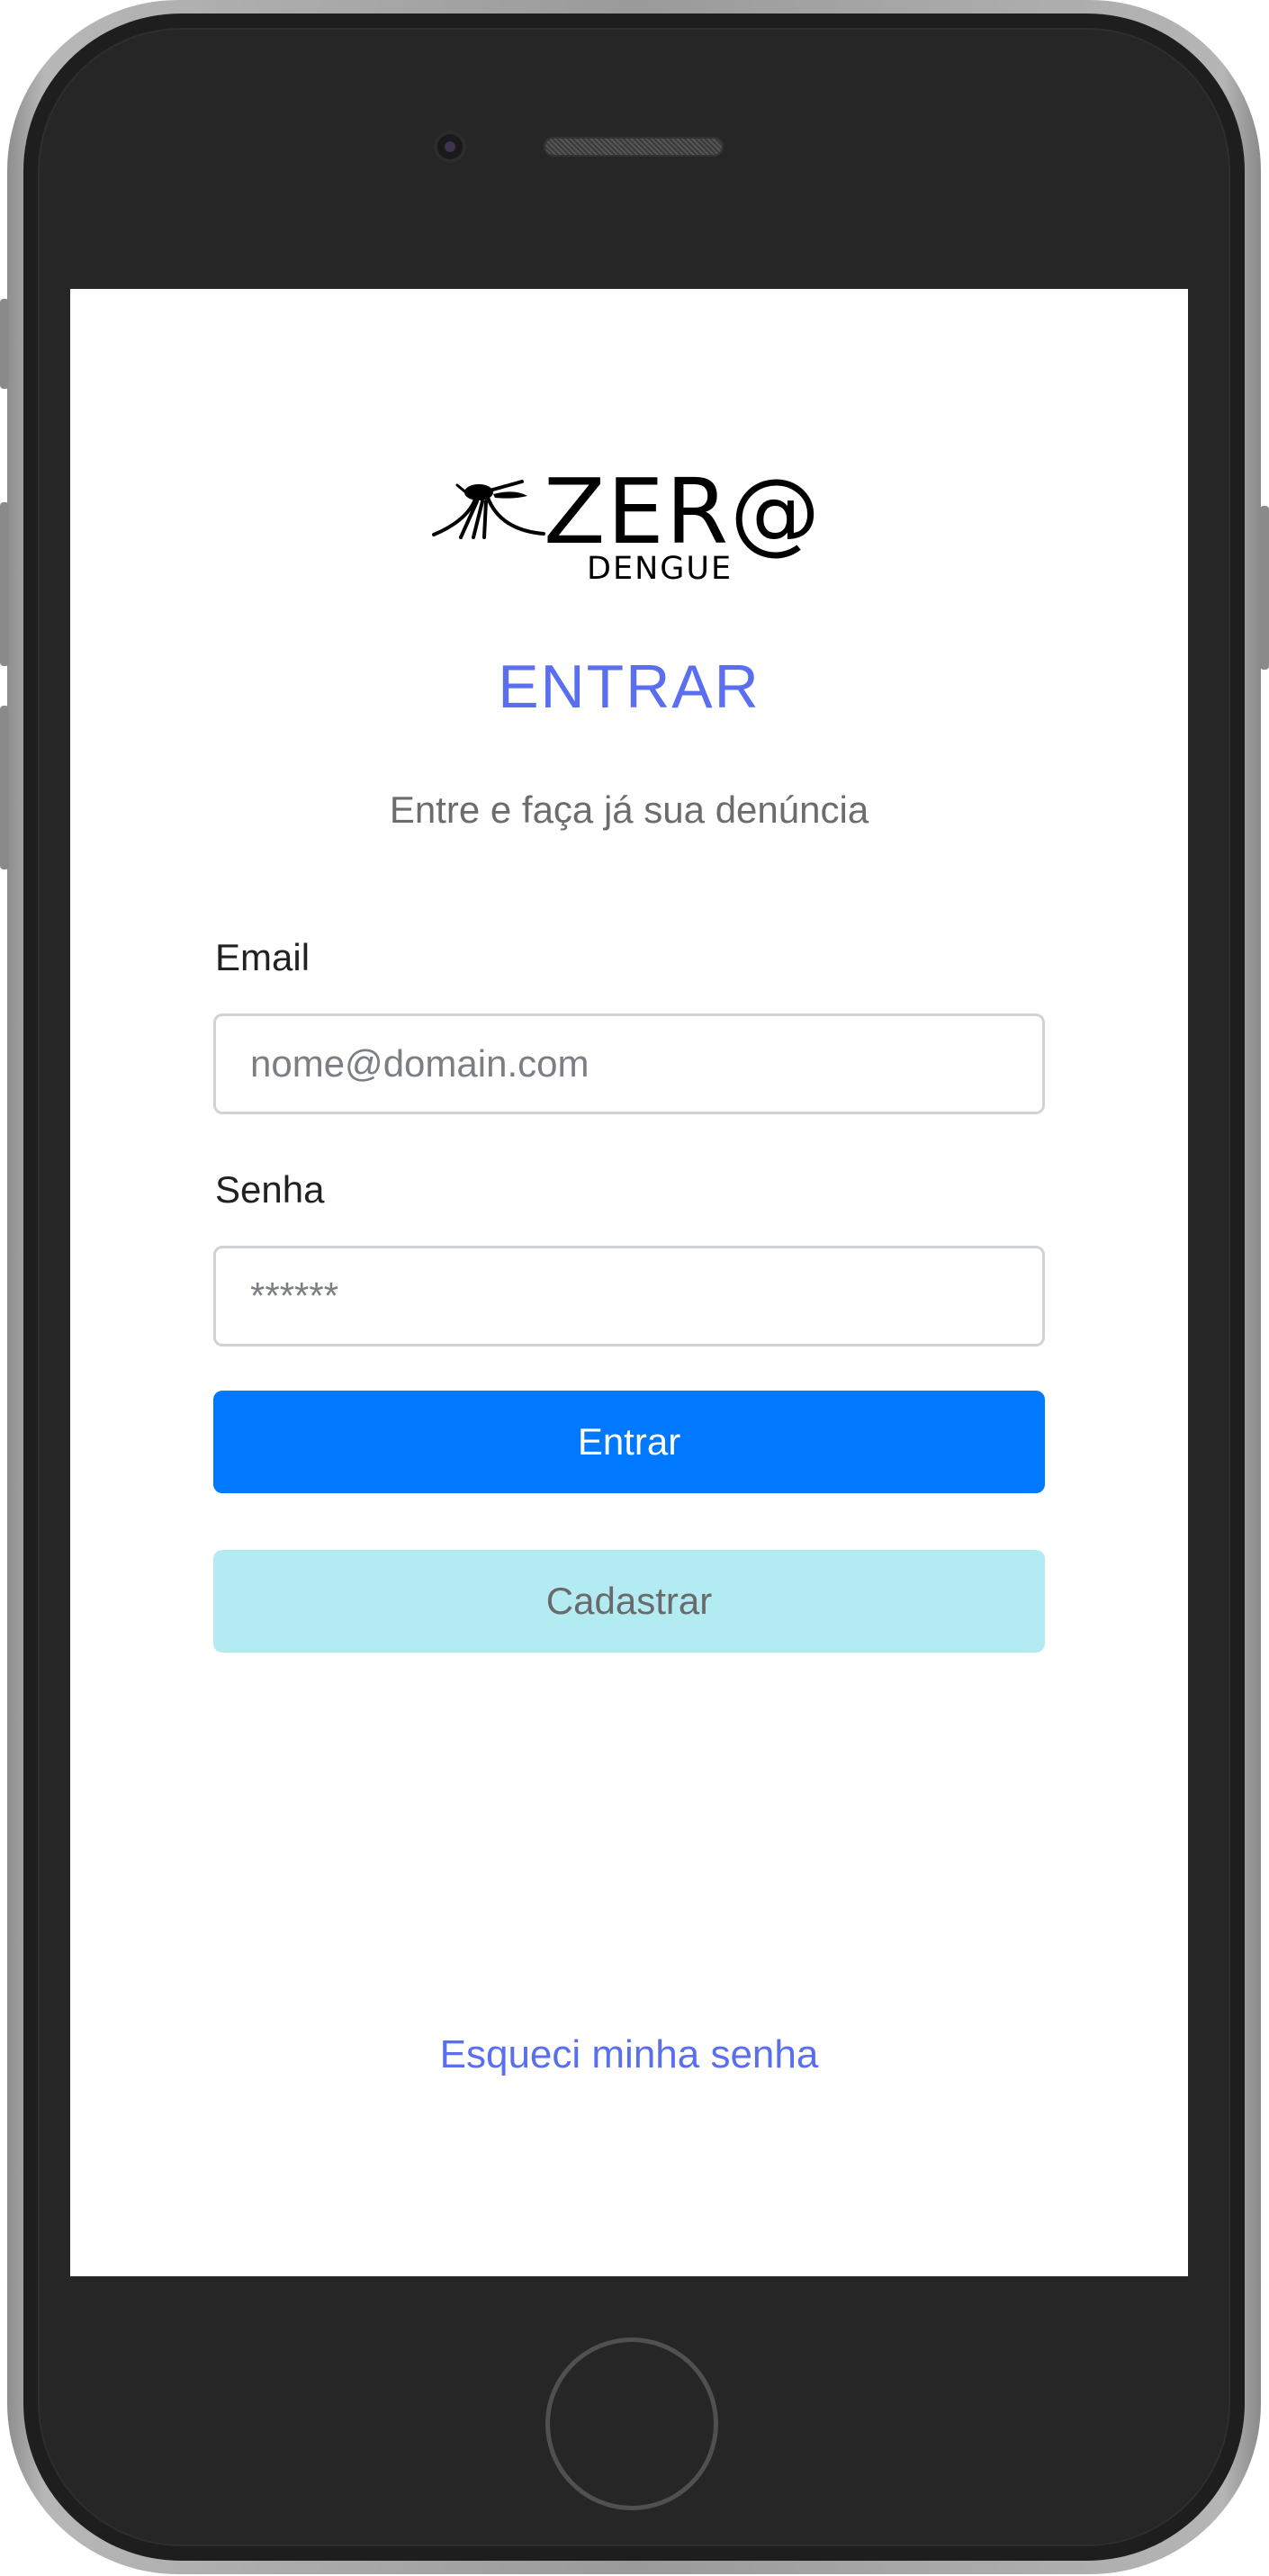 The width and height of the screenshot is (1269, 2576). What do you see at coordinates (489, 509) in the screenshot?
I see `mosquito-icon` at bounding box center [489, 509].